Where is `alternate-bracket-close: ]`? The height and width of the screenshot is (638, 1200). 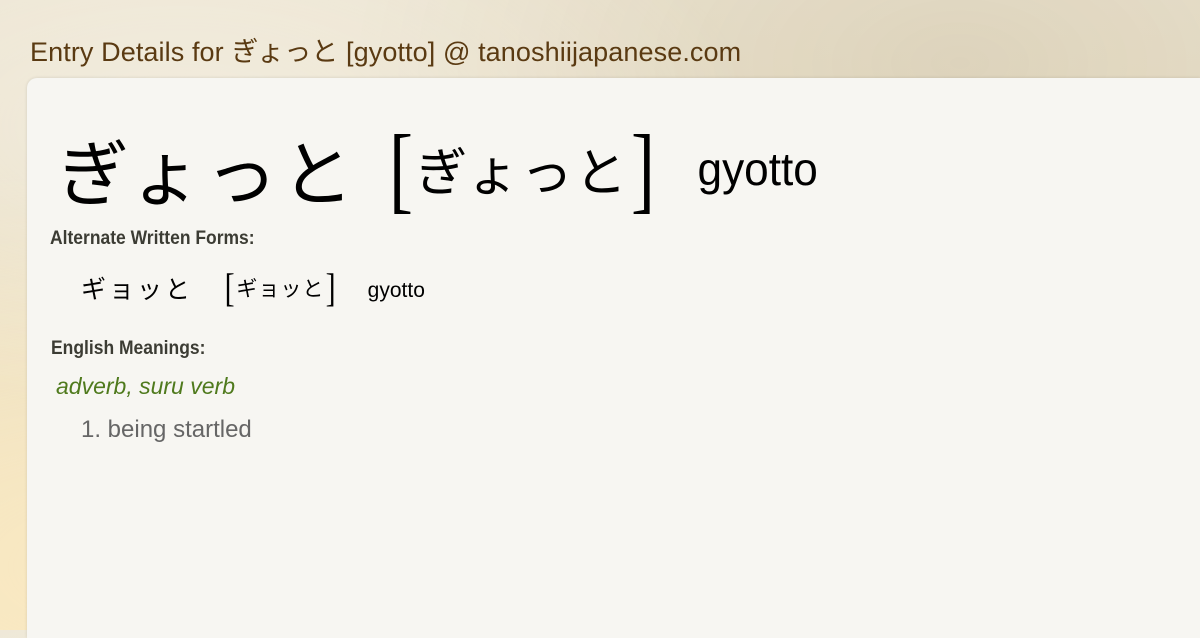 alternate-bracket-close: ] is located at coordinates (331, 287).